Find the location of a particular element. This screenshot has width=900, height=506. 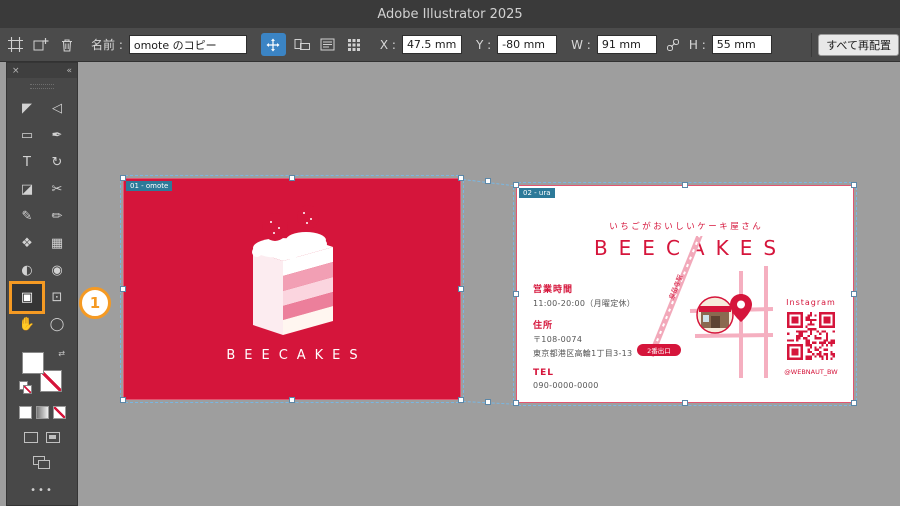

w-input is located at coordinates (626, 44).